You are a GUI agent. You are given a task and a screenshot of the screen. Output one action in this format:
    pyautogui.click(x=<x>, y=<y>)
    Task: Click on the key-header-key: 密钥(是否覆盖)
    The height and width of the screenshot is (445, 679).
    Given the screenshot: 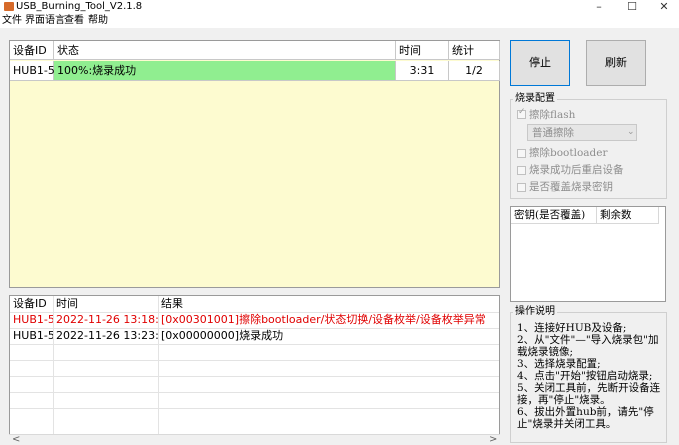 What is the action you would take?
    pyautogui.click(x=554, y=215)
    